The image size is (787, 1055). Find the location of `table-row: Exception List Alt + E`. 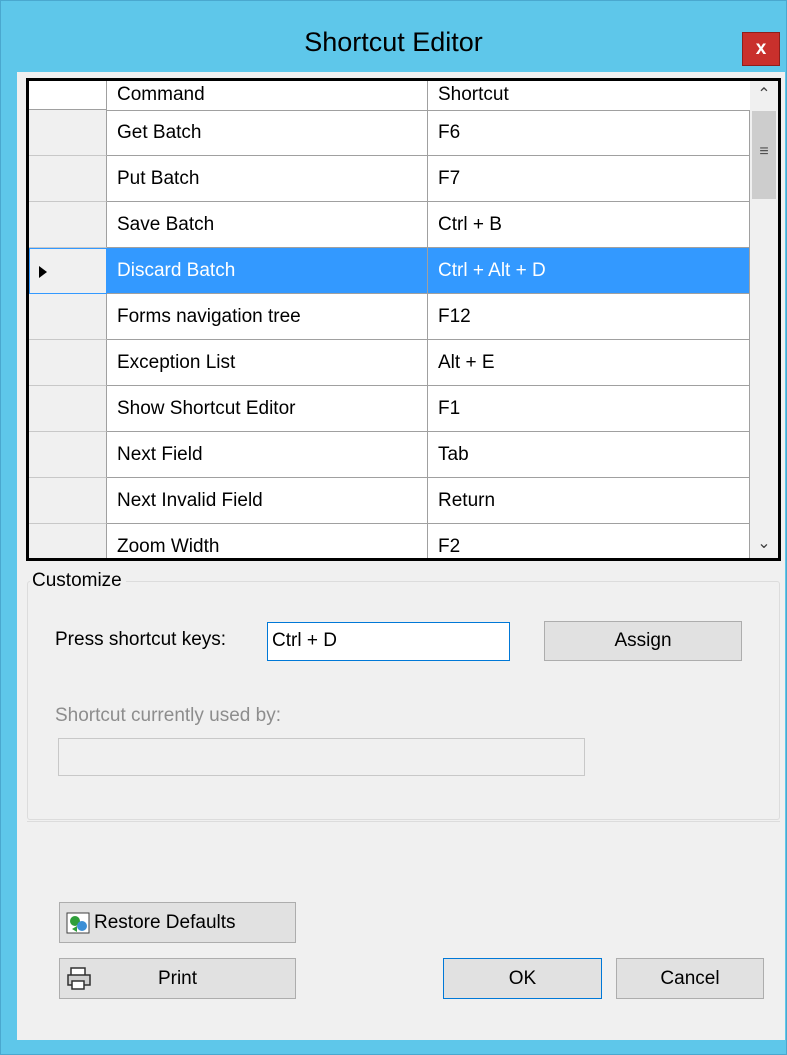

table-row: Exception List Alt + E is located at coordinates (389, 363).